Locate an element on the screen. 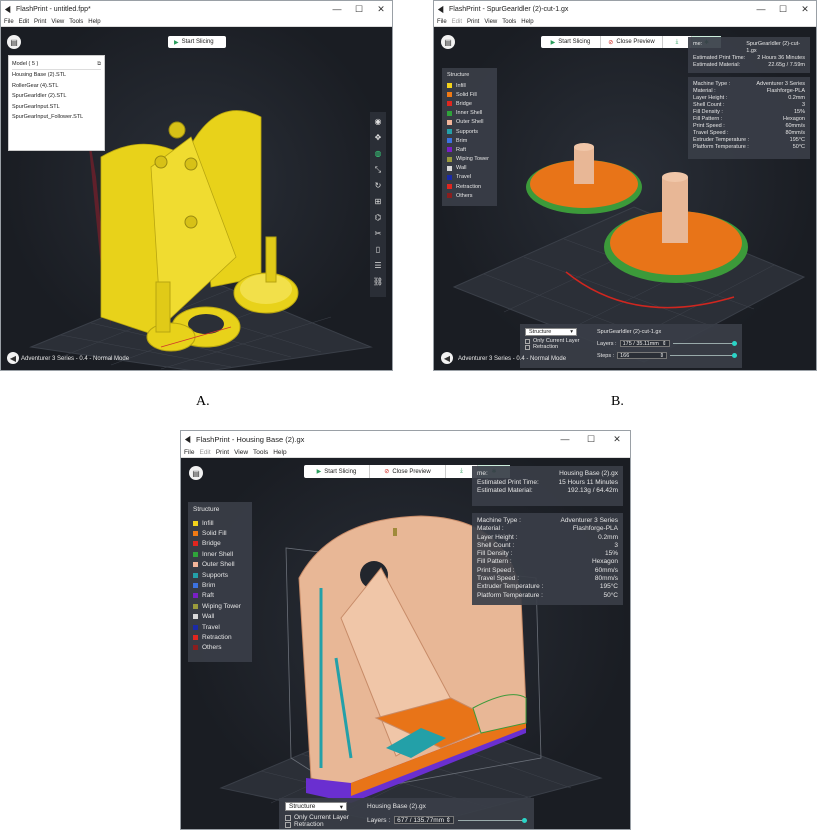 The height and width of the screenshot is (830, 817). legend-label: Brim is located at coordinates (209, 586).